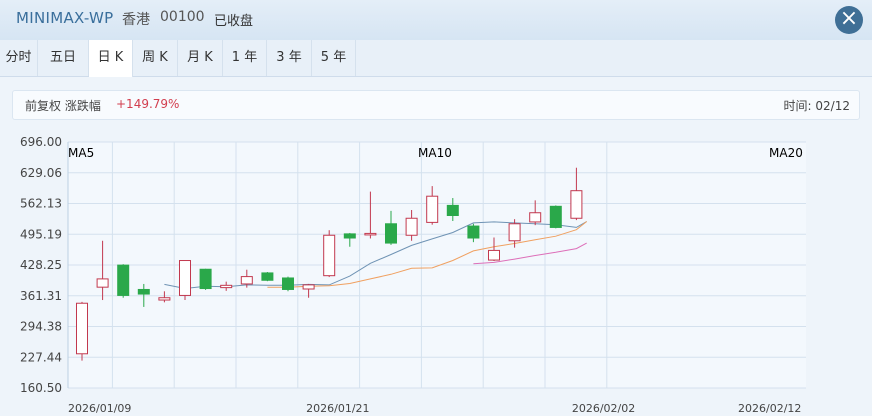  I want to click on y-tick-label: 562.13, so click(41, 204).